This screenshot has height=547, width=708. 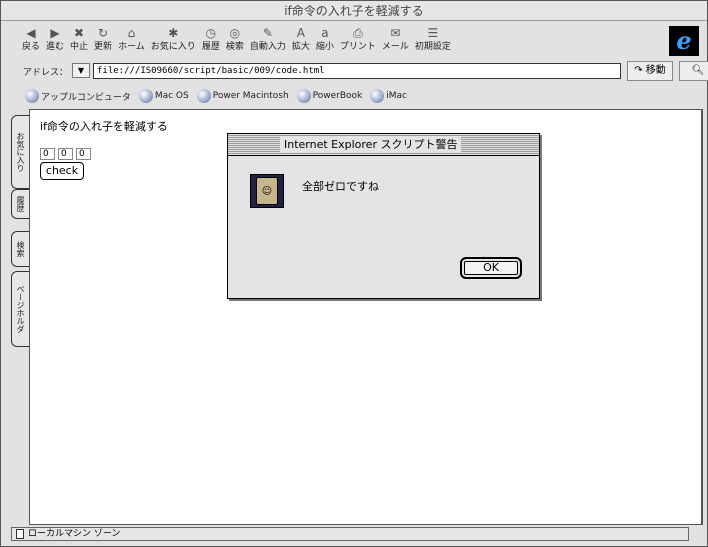 I want to click on toolbar-button-favorites: ✱ お気に入り, so click(x=173, y=42).